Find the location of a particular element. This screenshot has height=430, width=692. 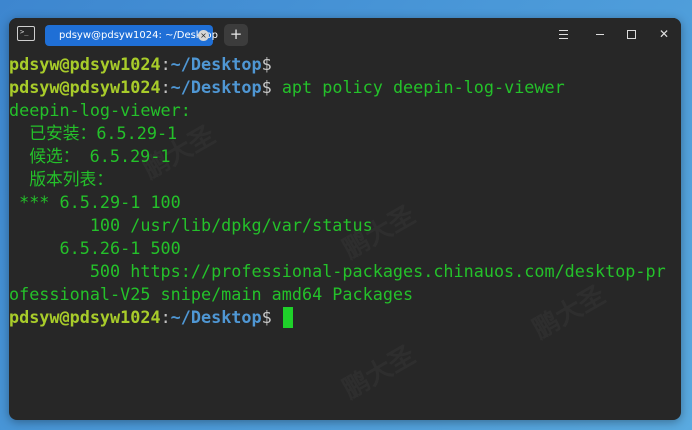

terminal-icon: >_ is located at coordinates (26, 33).